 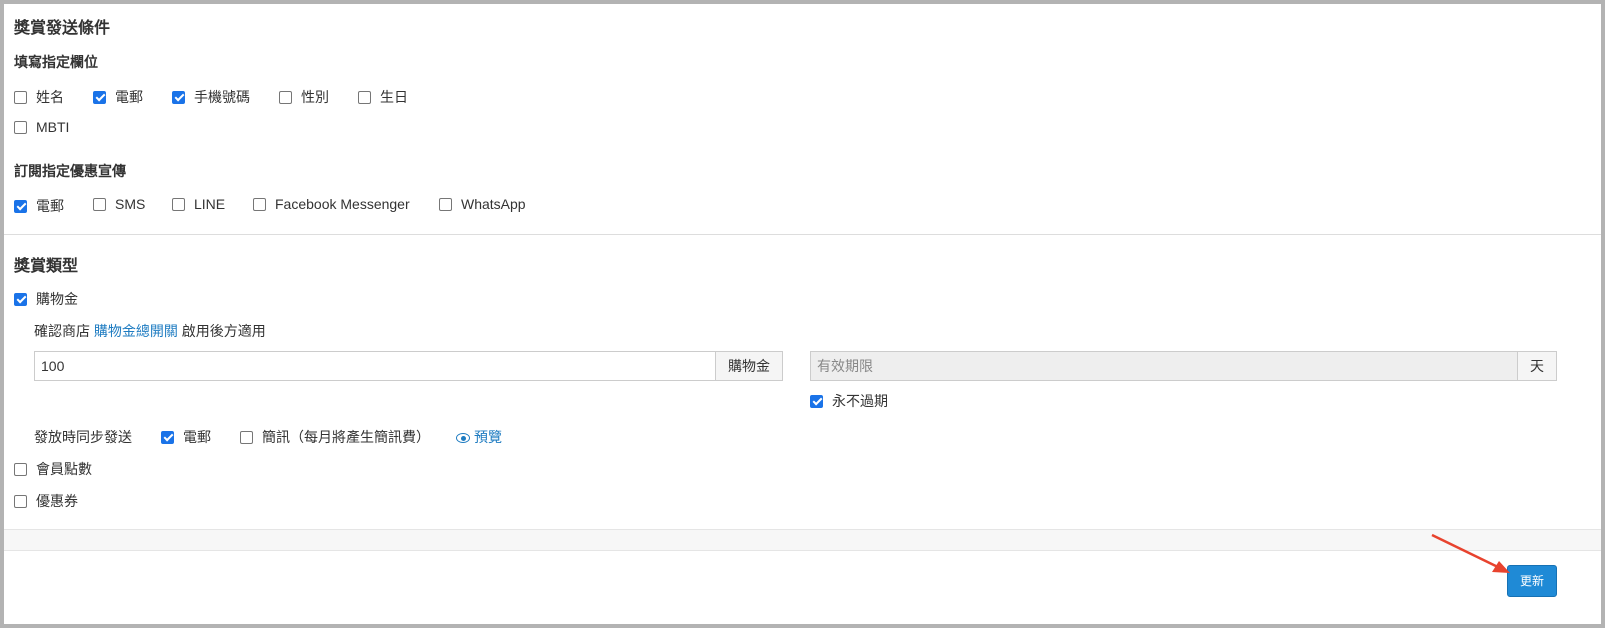 I want to click on field-checkbox-phone: 手機號碼, so click(x=211, y=97).